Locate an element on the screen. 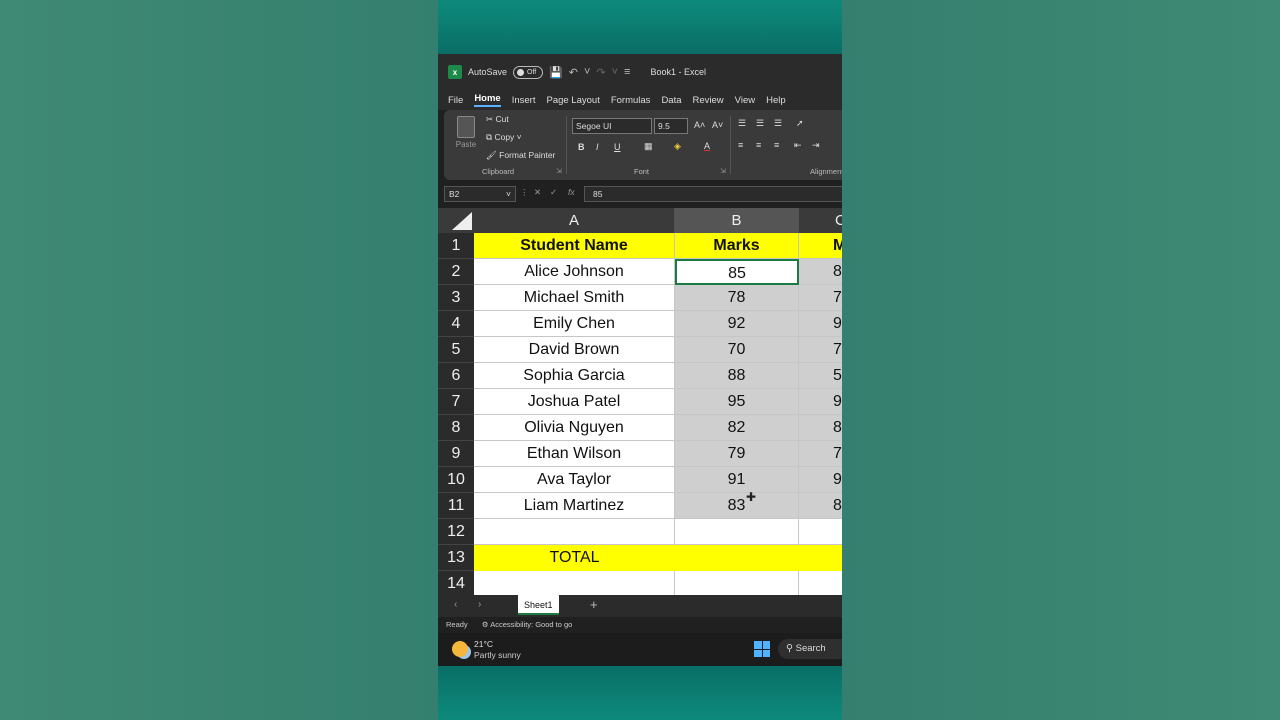  row-header-14: 14 is located at coordinates (456, 583).